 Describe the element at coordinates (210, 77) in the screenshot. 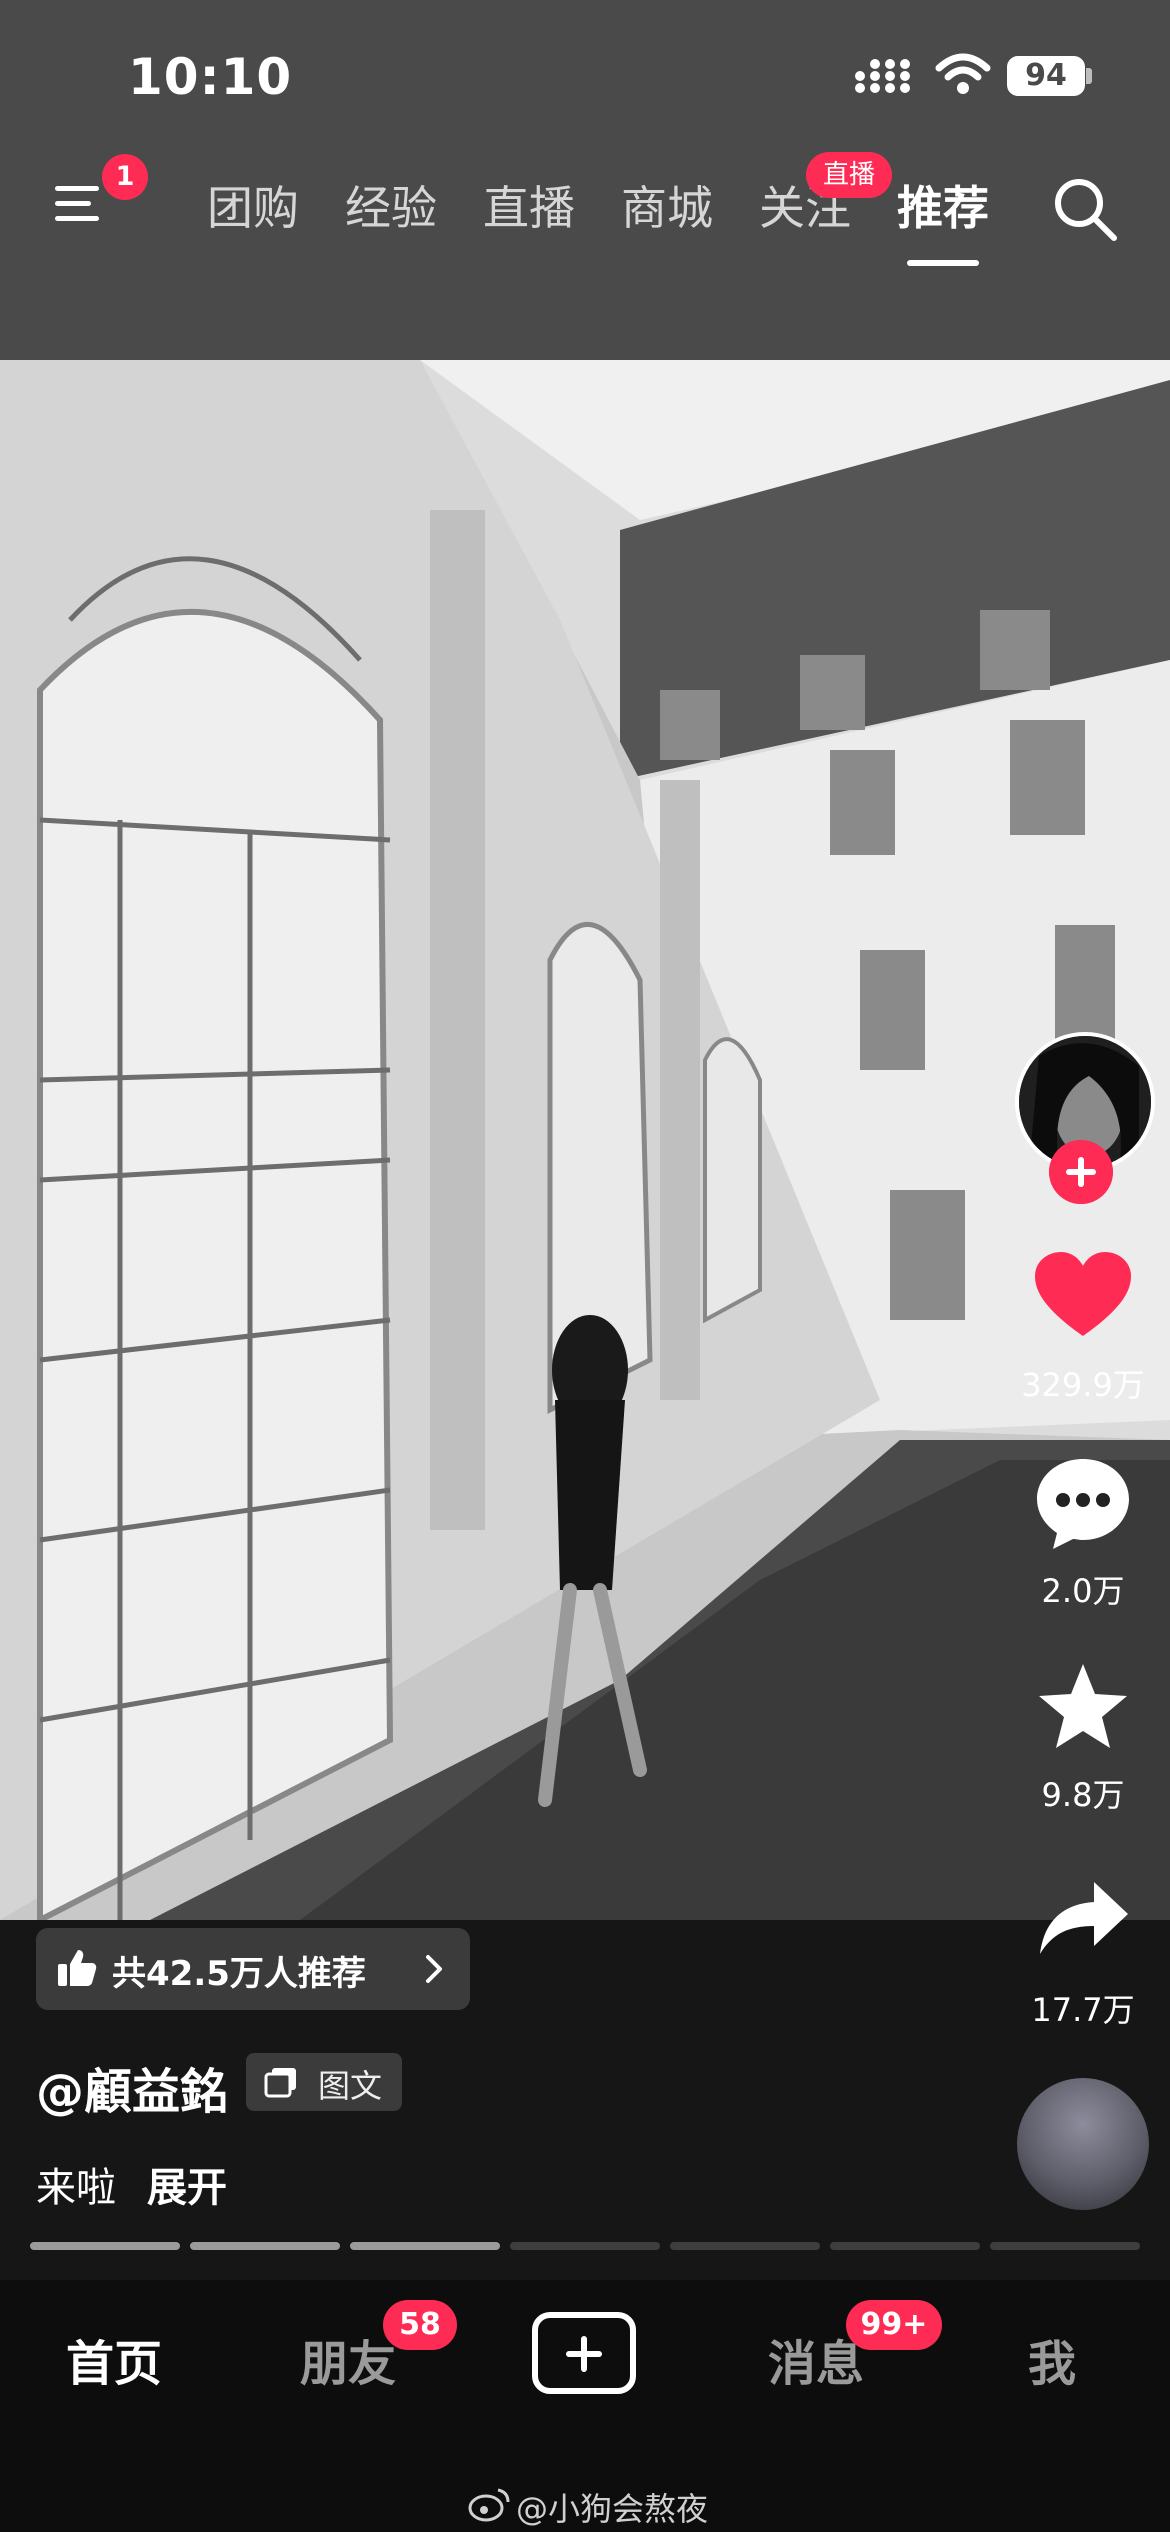

I see `status-time: 10:10` at that location.